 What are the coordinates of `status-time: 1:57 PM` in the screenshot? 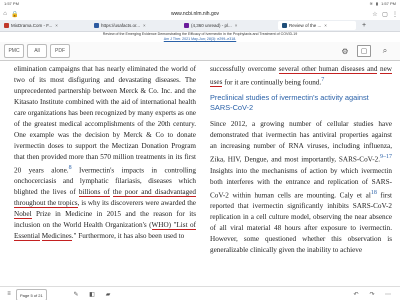 It's located at (11, 3).